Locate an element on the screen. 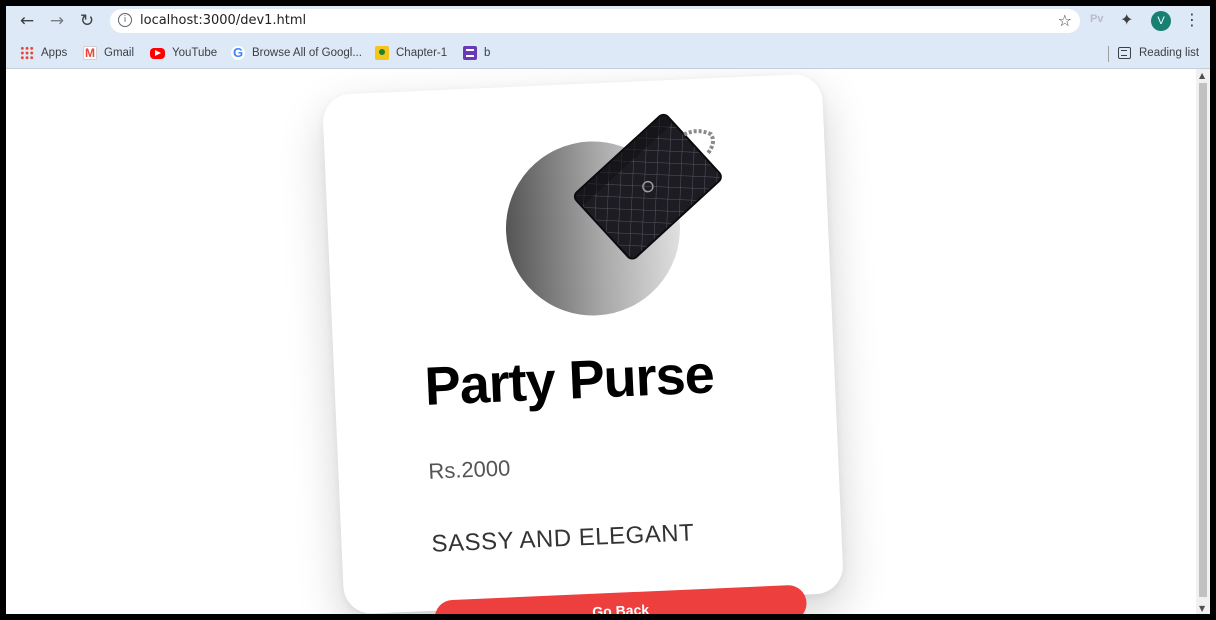 The width and height of the screenshot is (1216, 620). bookmarks-divider is located at coordinates (1108, 54).